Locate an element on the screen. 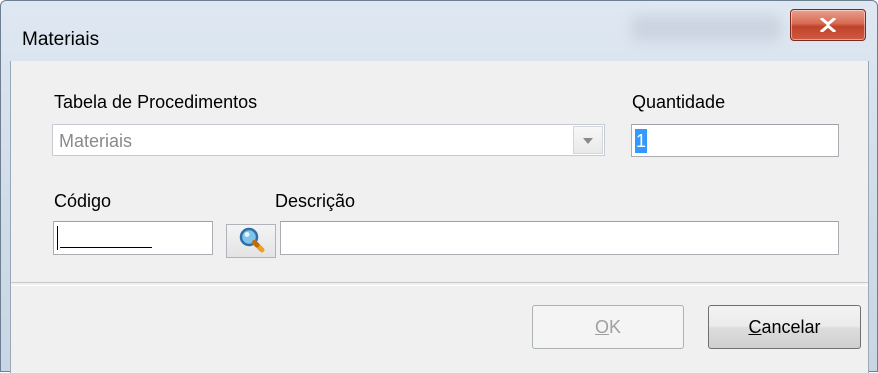  search-code-button is located at coordinates (251, 241).